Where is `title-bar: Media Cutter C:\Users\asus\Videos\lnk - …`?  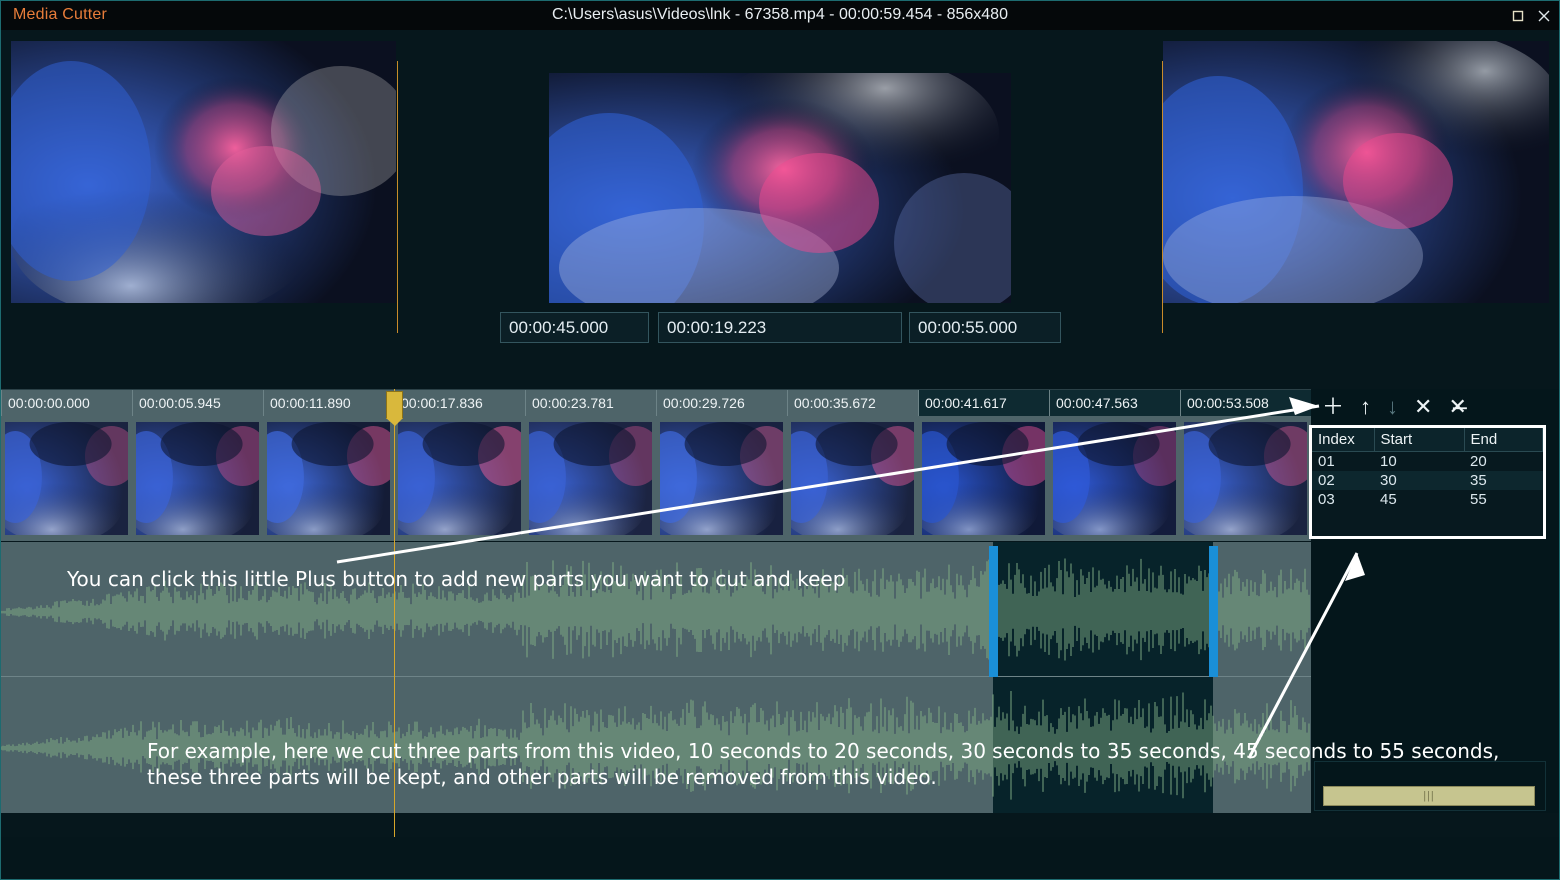
title-bar: Media Cutter C:\Users\asus\Videos\lnk - … is located at coordinates (780, 15).